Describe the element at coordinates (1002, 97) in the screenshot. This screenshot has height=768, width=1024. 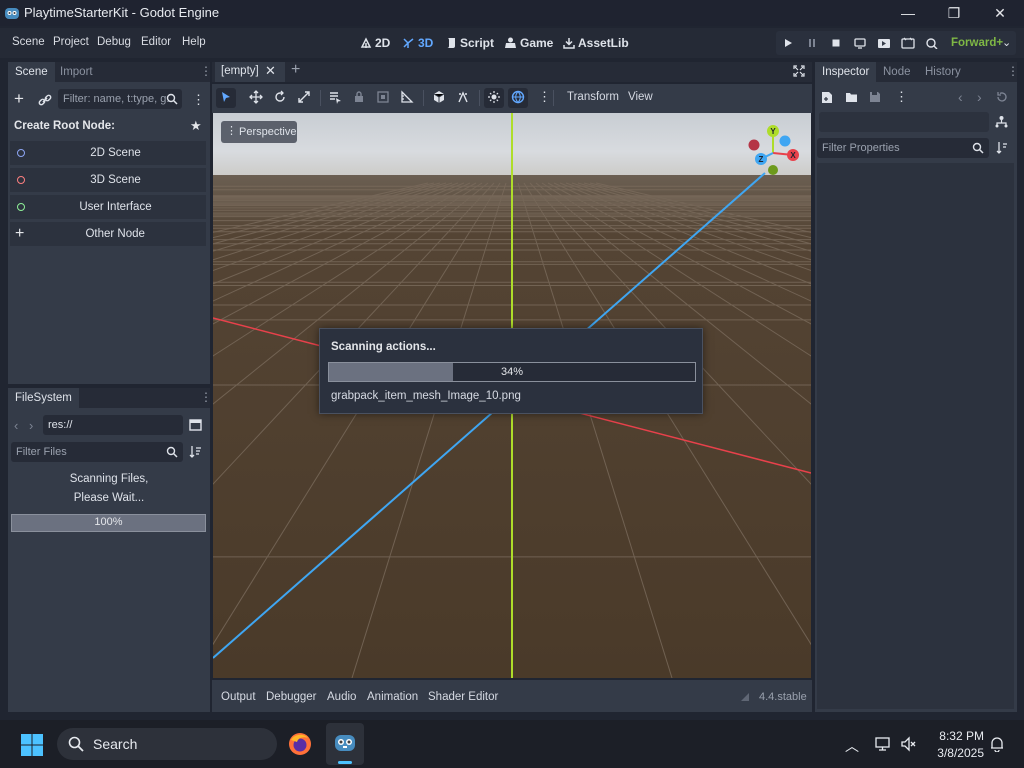
I see `object-history-icon` at that location.